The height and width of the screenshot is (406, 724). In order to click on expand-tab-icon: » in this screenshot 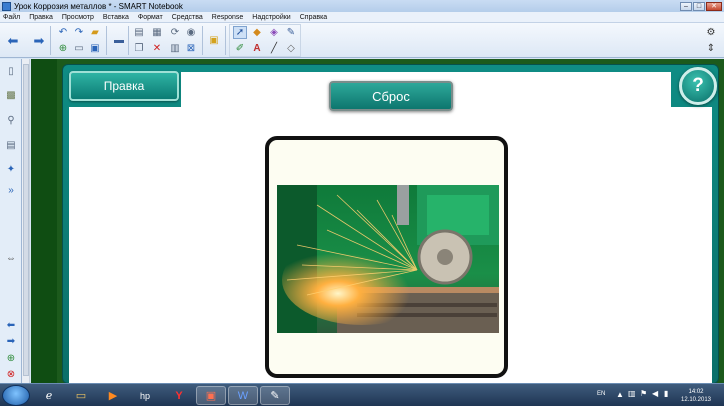, I will do `click(11, 190)`.